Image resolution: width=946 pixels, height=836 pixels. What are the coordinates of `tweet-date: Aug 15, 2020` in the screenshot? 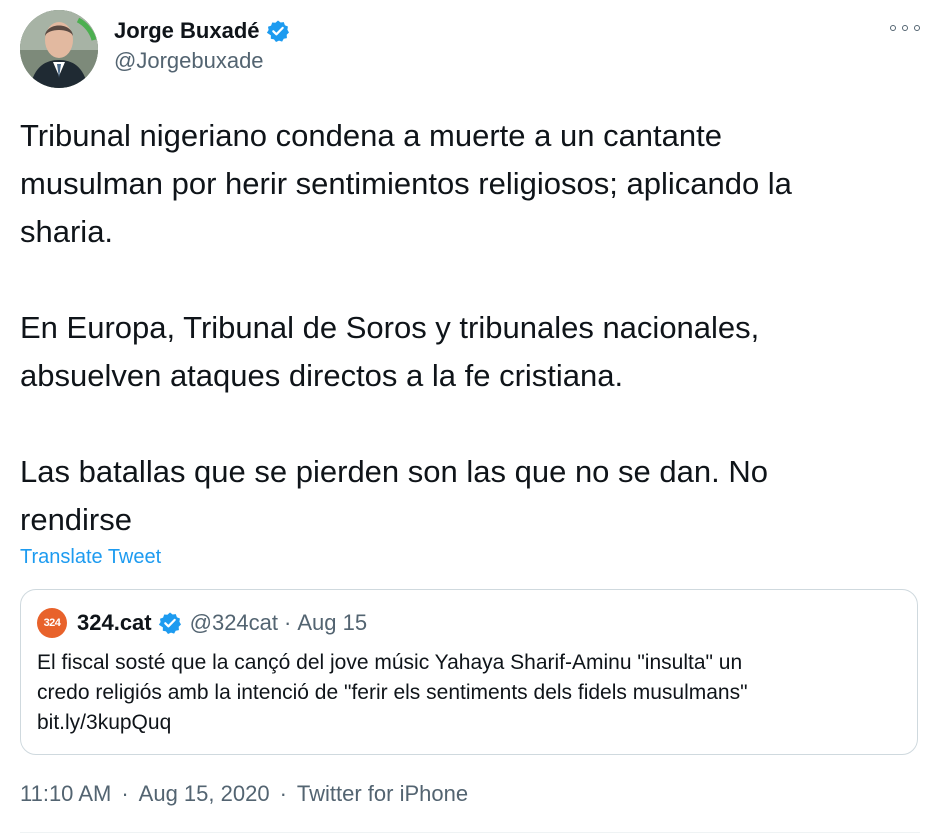 It's located at (204, 794).